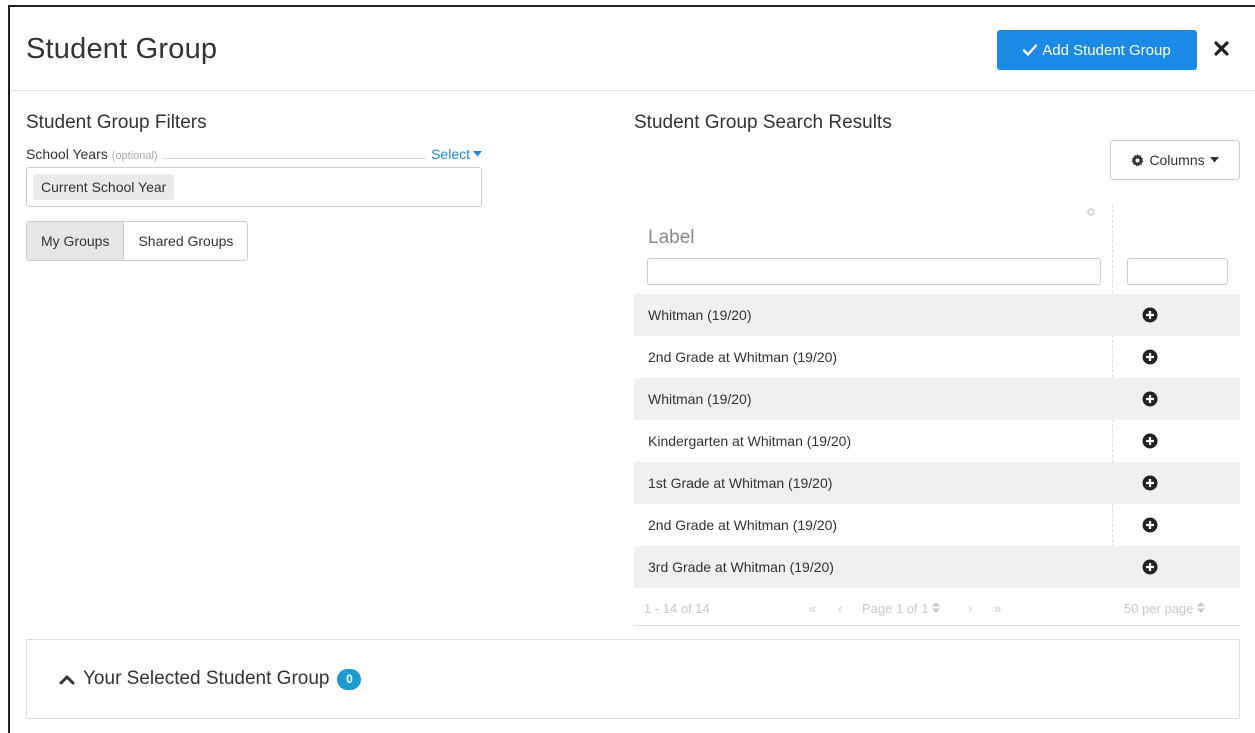 This screenshot has width=1255, height=733. What do you see at coordinates (763, 122) in the screenshot?
I see `results-title: Student Group Search Results` at bounding box center [763, 122].